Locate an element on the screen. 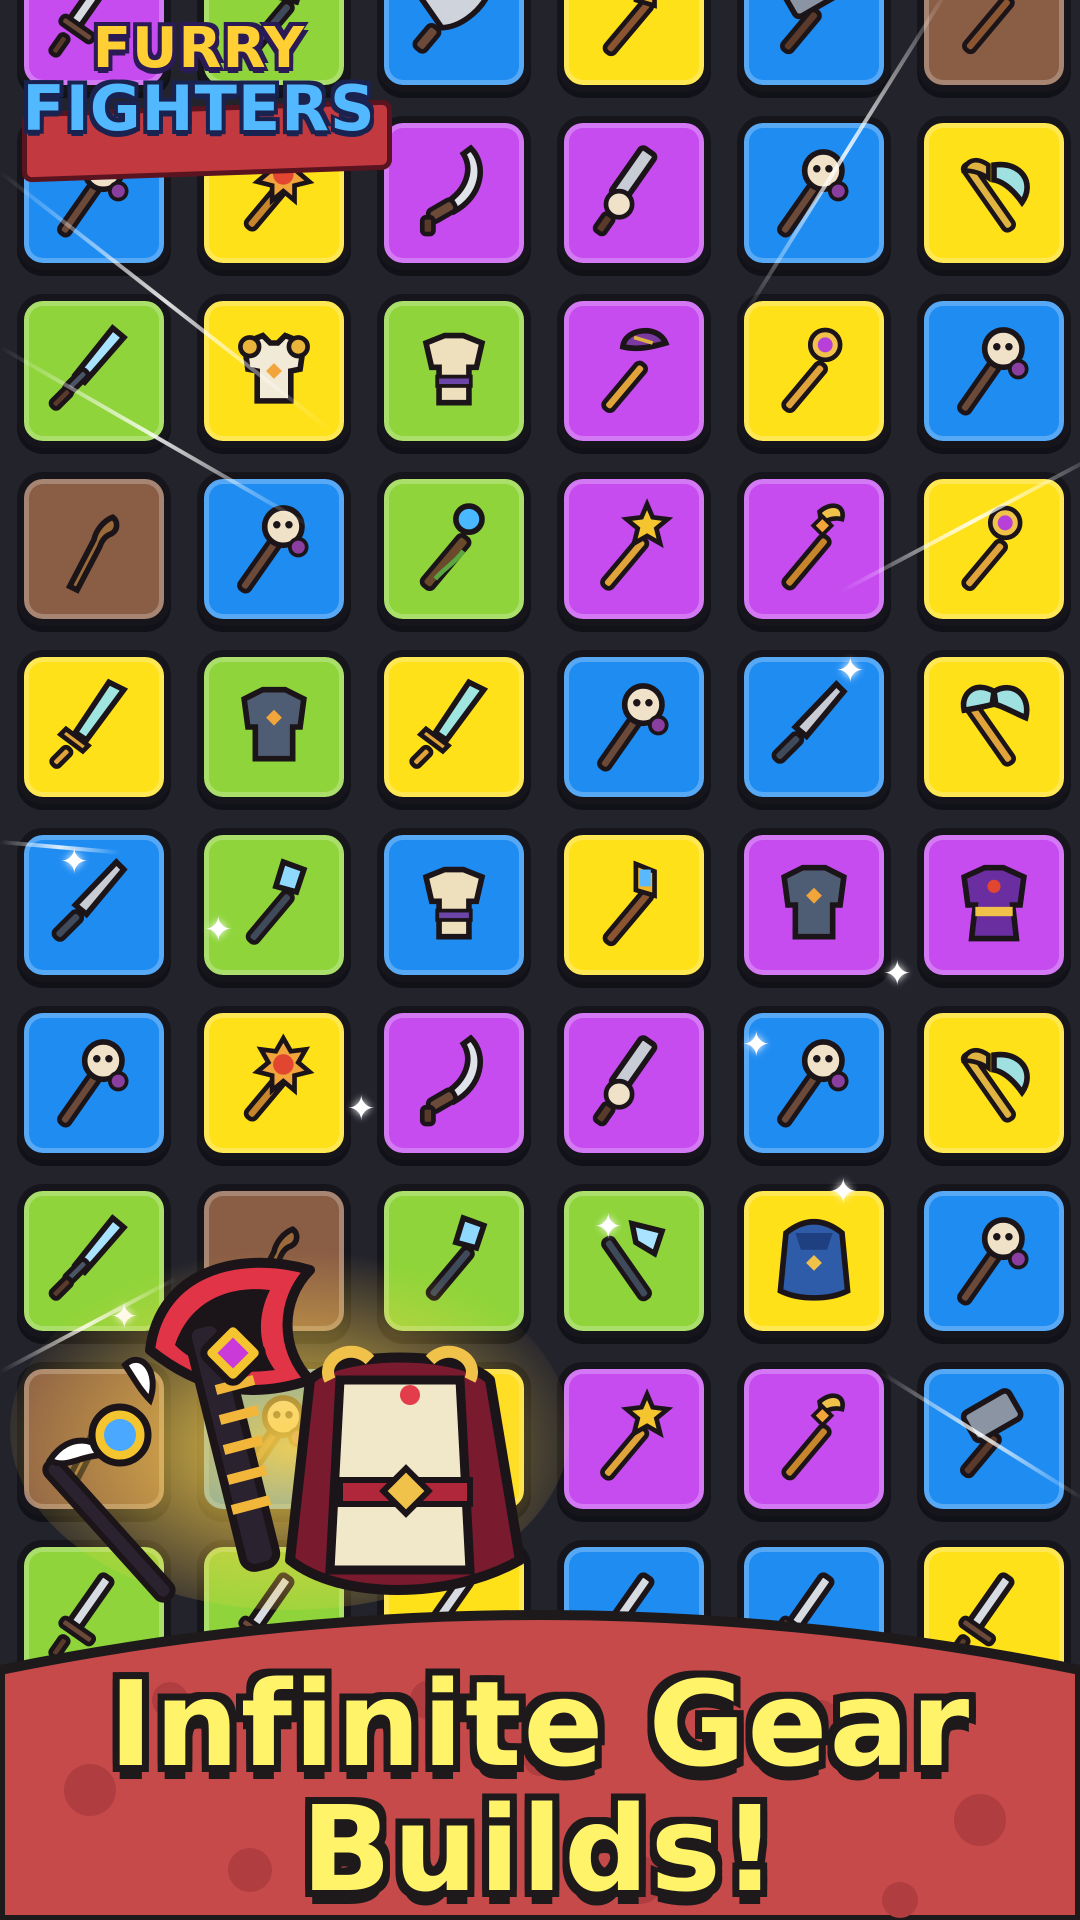 This screenshot has height=1920, width=1080. battle-axe-icon is located at coordinates (995, 725).